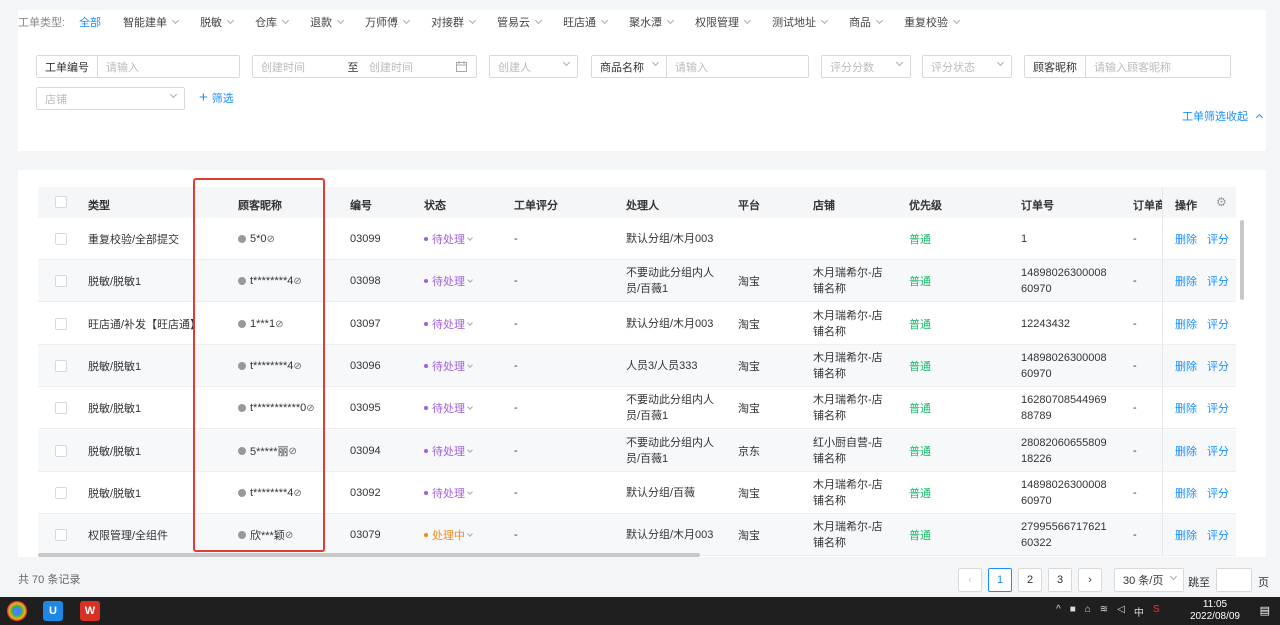 Image resolution: width=1280 pixels, height=625 pixels. Describe the element at coordinates (1139, 611) in the screenshot. I see `ime-label: 中` at that location.